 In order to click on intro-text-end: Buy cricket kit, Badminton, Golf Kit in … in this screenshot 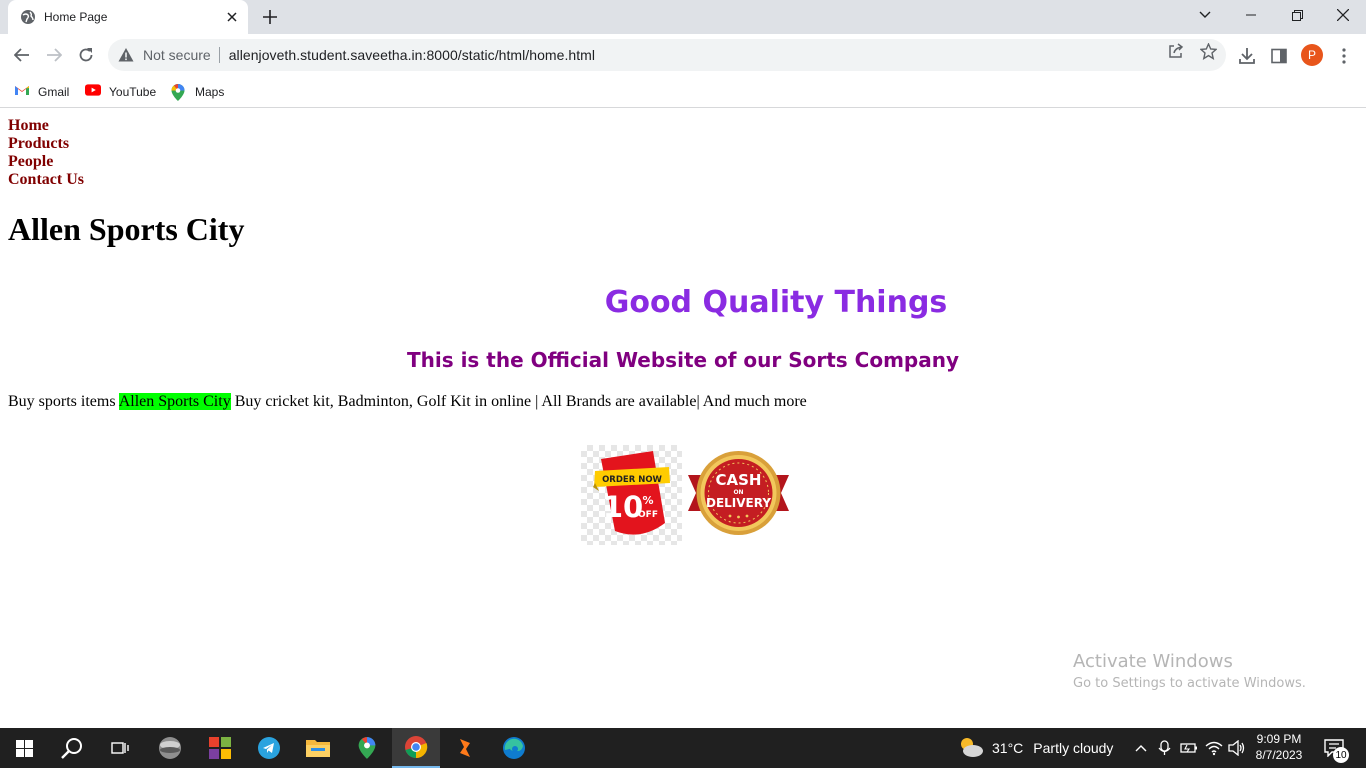, I will do `click(518, 401)`.